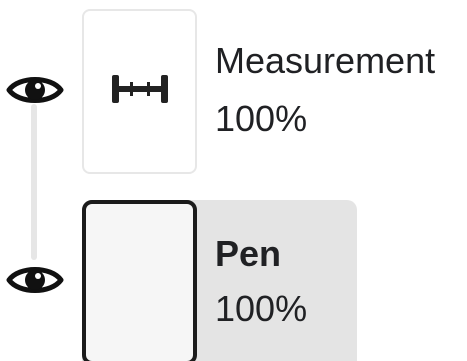 Image resolution: width=467 pixels, height=361 pixels. I want to click on layer-connector-line, so click(34, 182).